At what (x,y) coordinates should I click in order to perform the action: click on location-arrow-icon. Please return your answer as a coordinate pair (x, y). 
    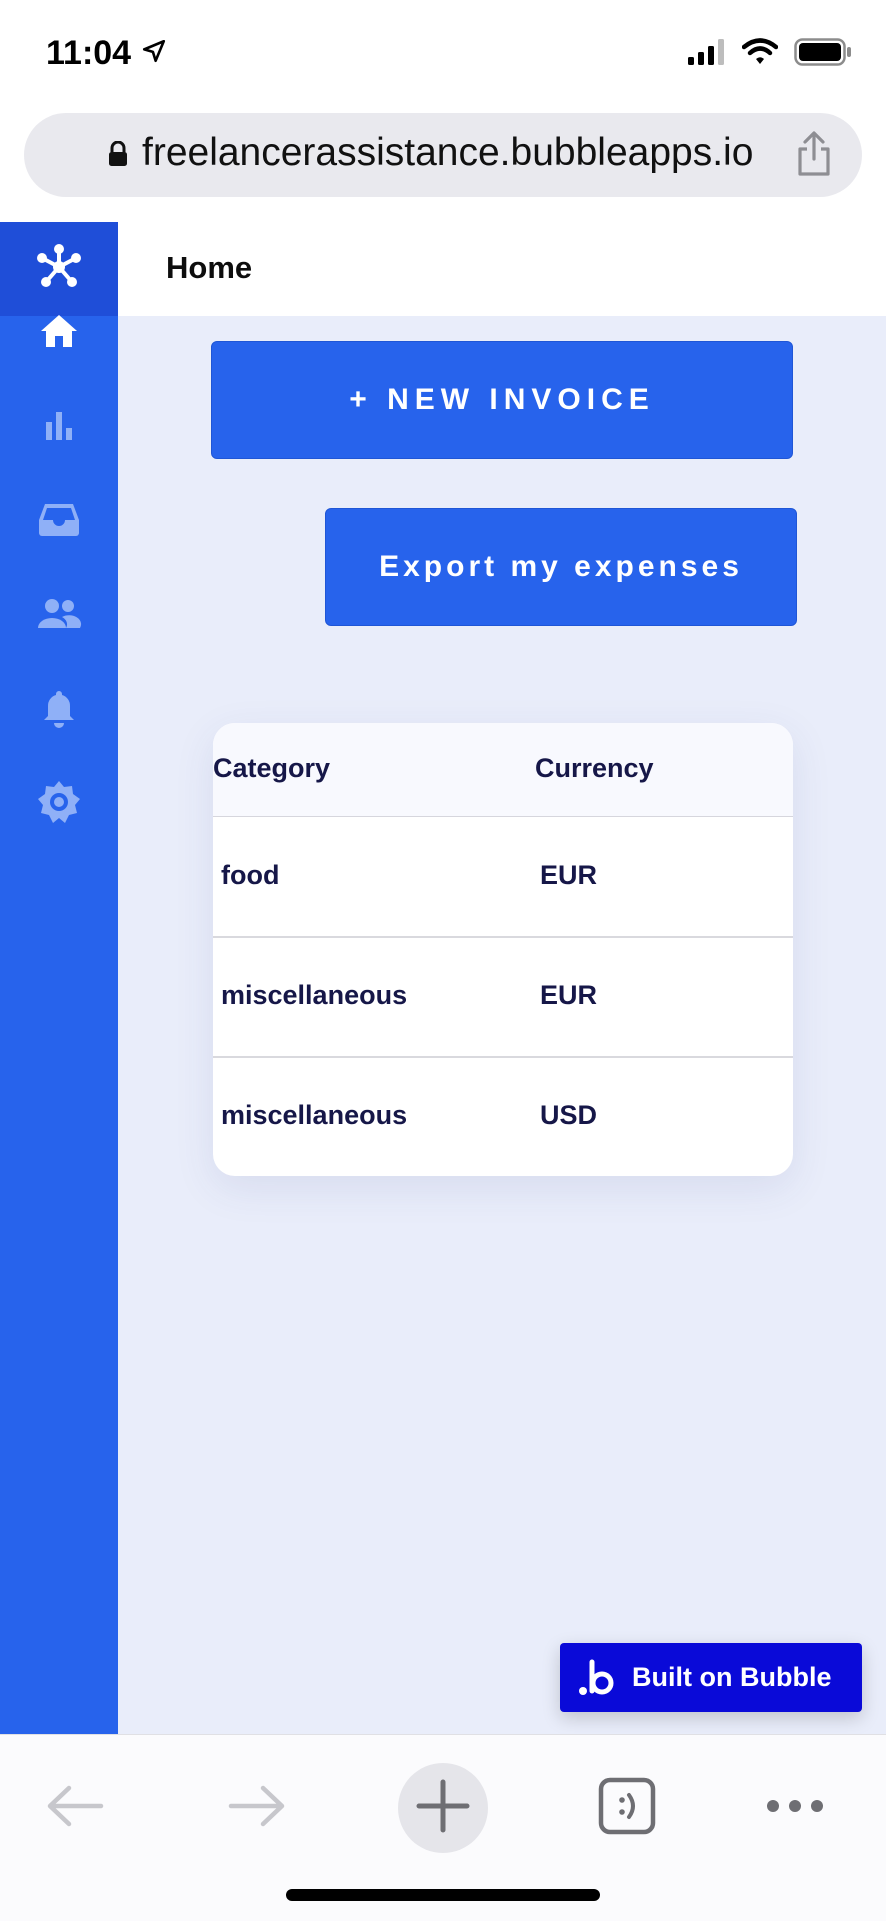
    Looking at the image, I should click on (154, 53).